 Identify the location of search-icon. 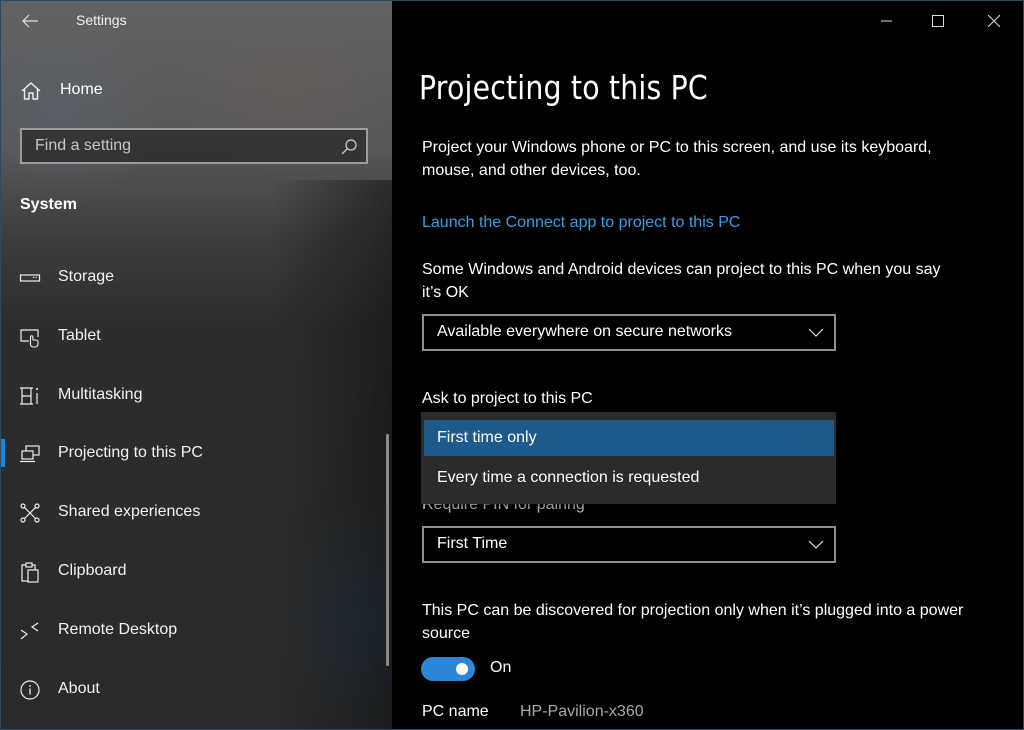
(349, 147).